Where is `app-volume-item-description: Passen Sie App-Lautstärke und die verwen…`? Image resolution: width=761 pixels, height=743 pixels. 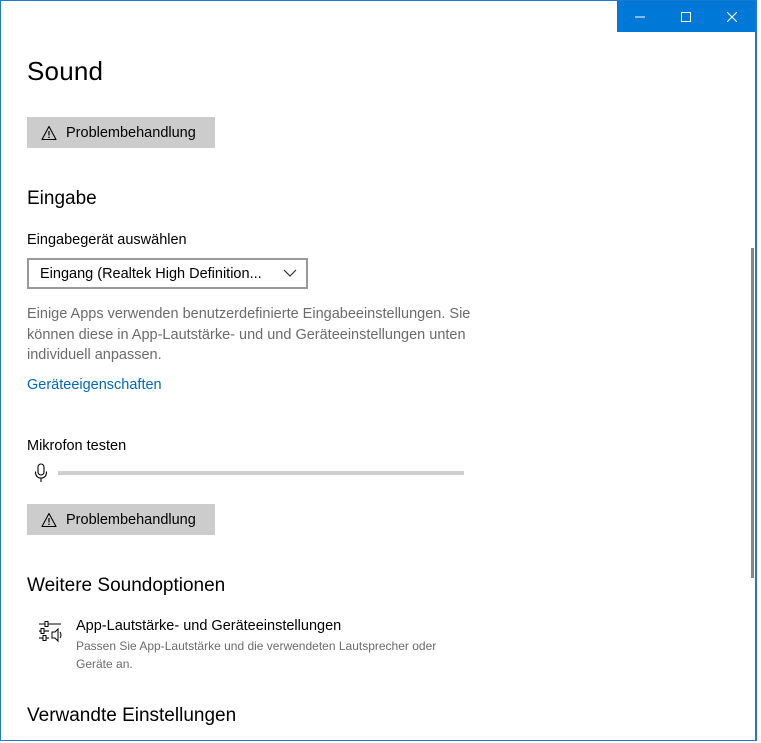
app-volume-item-description: Passen Sie App-Lautstärke und die verwen… is located at coordinates (256, 655).